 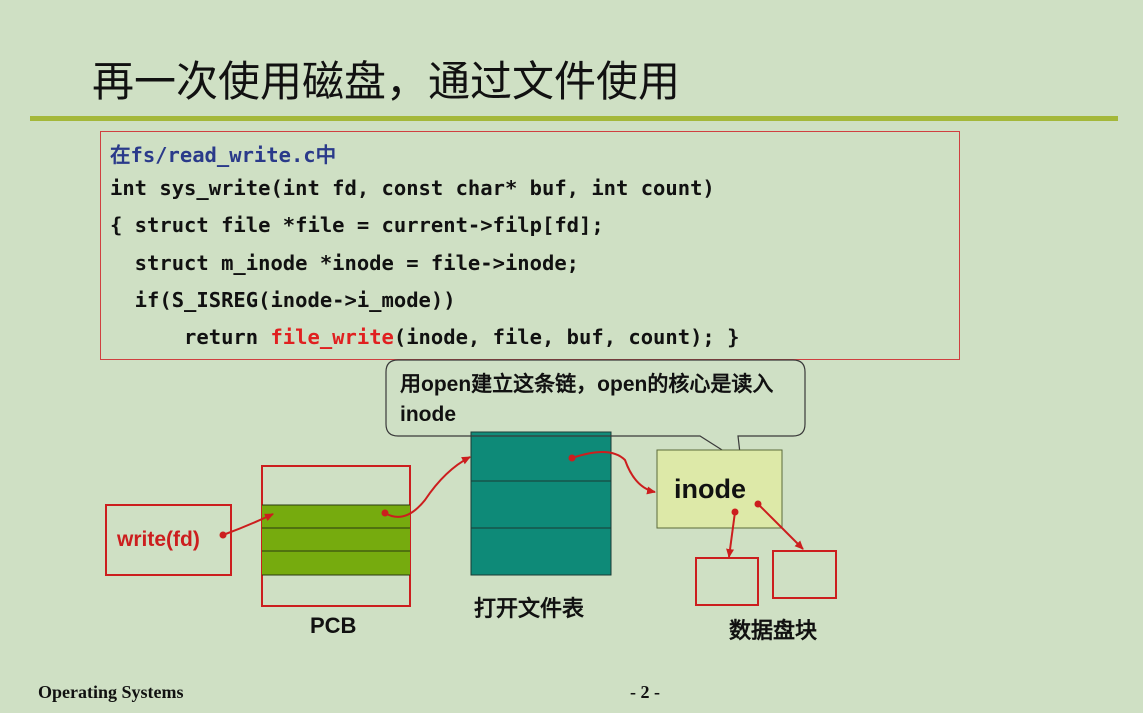 I want to click on write-fd-label: write(fd), so click(x=158, y=539).